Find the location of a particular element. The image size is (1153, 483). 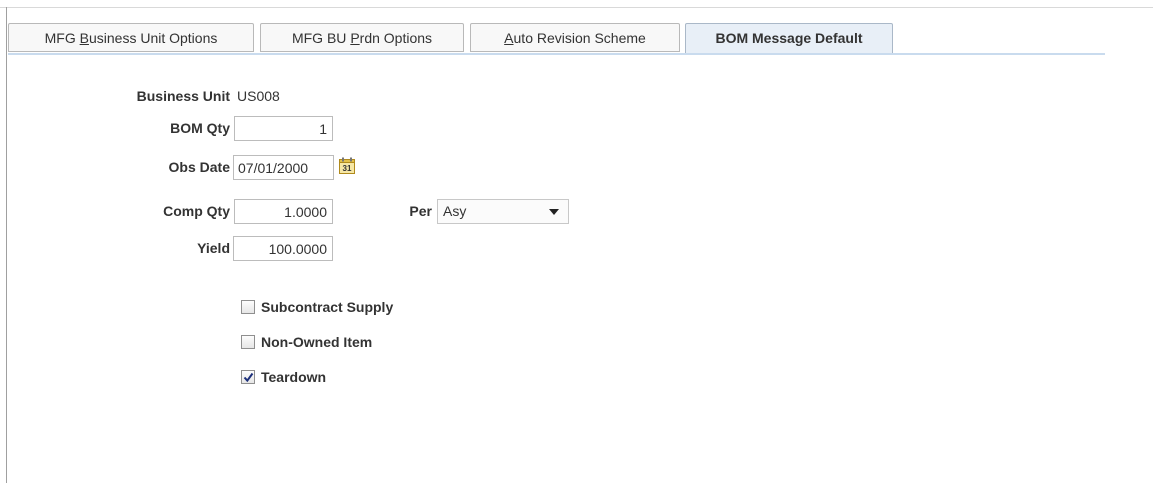

yield-label: Yield is located at coordinates (213, 248).